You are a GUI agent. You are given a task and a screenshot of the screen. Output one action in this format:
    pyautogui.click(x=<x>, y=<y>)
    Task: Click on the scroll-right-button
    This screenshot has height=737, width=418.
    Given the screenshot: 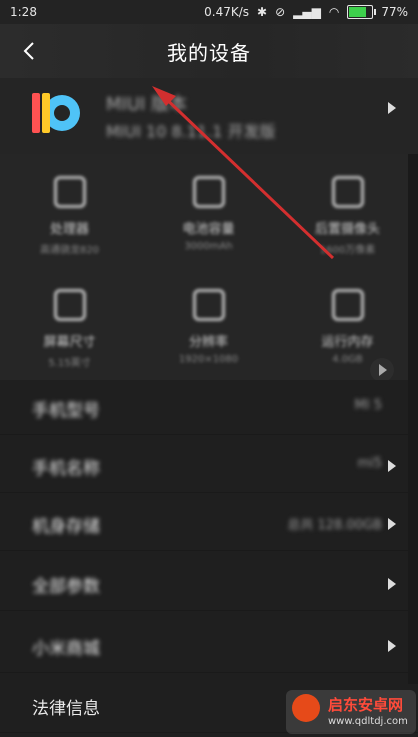 What is the action you would take?
    pyautogui.click(x=382, y=370)
    